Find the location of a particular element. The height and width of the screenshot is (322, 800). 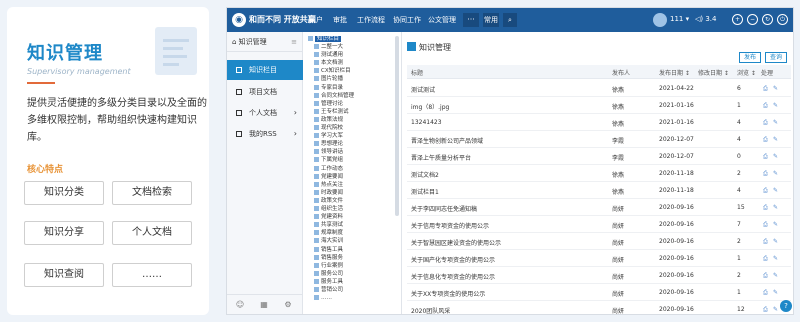

tree-node: 政策法规 is located at coordinates (328, 120).